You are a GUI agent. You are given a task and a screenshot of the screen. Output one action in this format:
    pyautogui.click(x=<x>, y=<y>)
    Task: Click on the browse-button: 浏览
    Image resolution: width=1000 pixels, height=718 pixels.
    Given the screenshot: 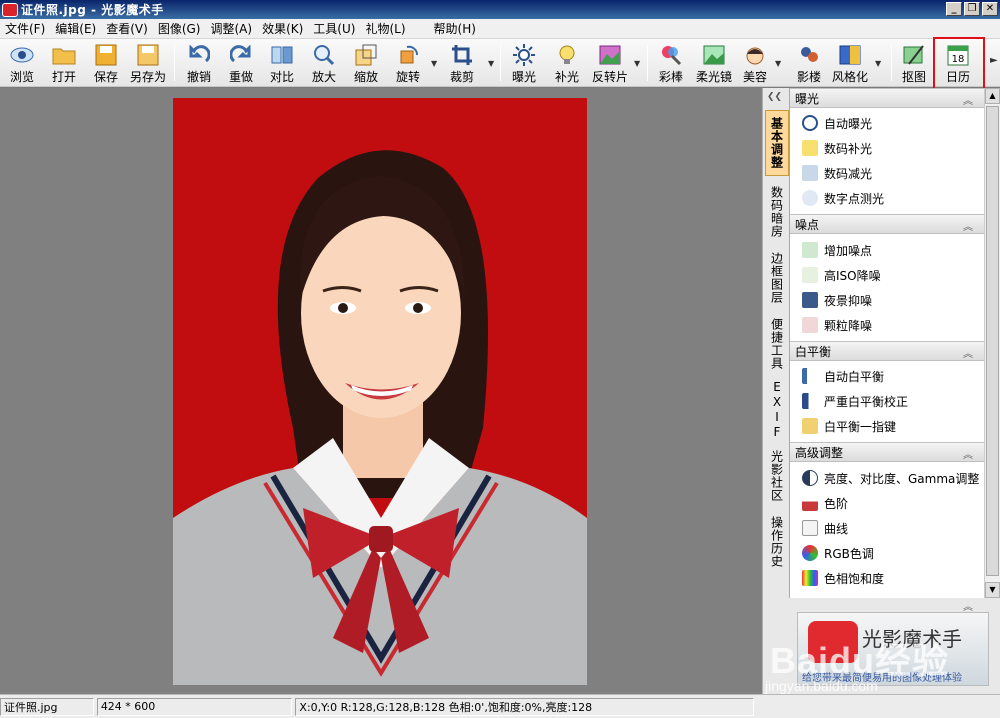 What is the action you would take?
    pyautogui.click(x=22, y=63)
    